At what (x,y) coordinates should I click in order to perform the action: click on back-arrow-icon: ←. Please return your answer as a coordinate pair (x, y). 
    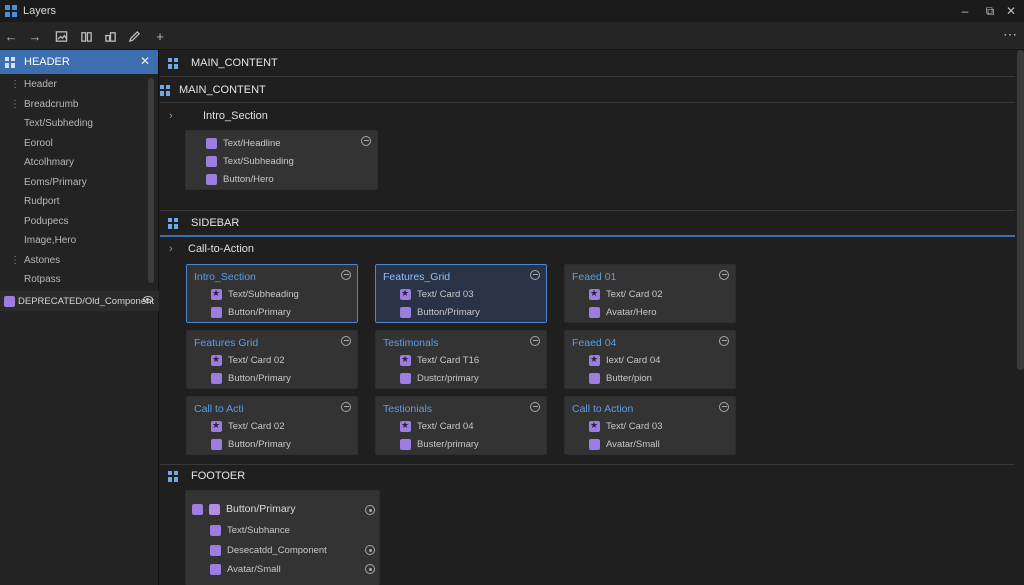
    Looking at the image, I should click on (11, 36).